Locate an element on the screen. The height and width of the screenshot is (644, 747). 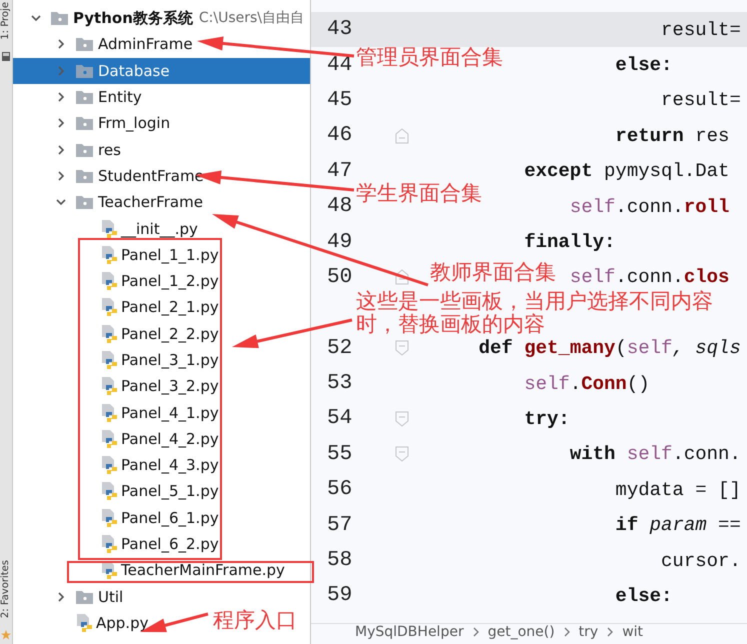
code-line: def get_many(self, sqls is located at coordinates (609, 348).